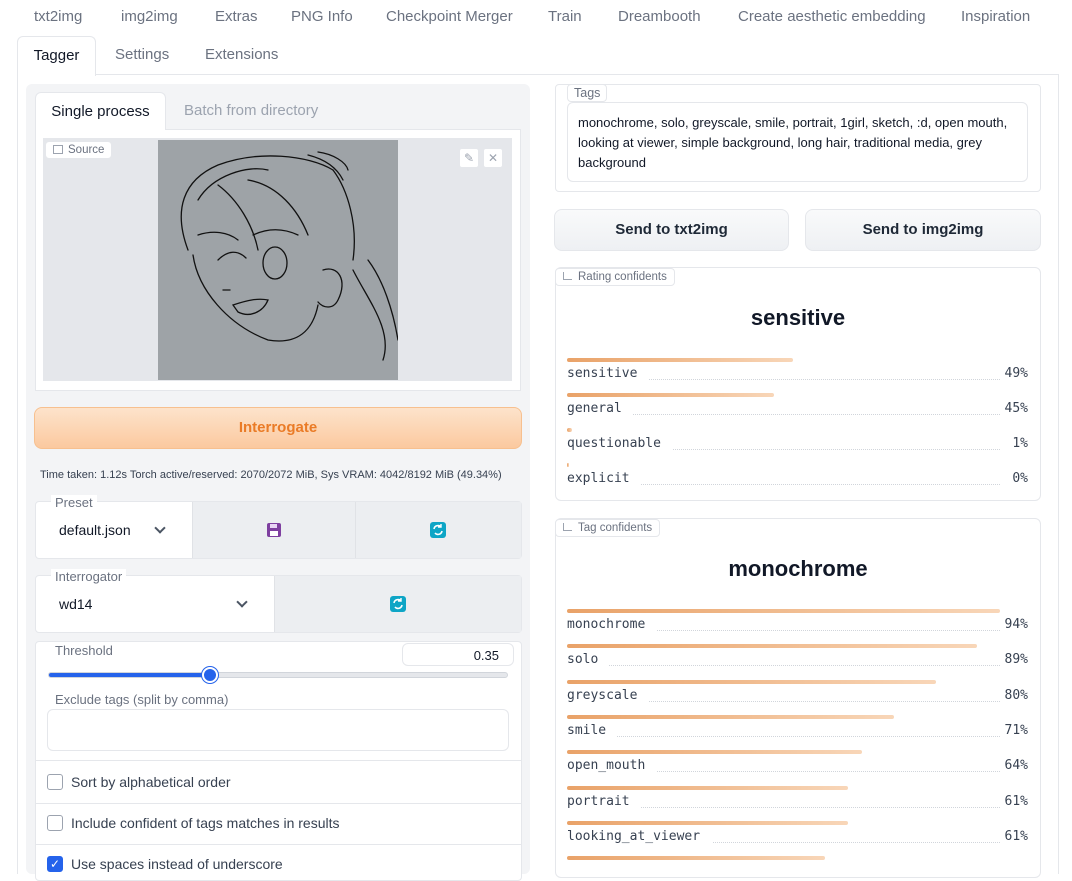  Describe the element at coordinates (84, 650) in the screenshot. I see `threshold-label: Threshold` at that location.